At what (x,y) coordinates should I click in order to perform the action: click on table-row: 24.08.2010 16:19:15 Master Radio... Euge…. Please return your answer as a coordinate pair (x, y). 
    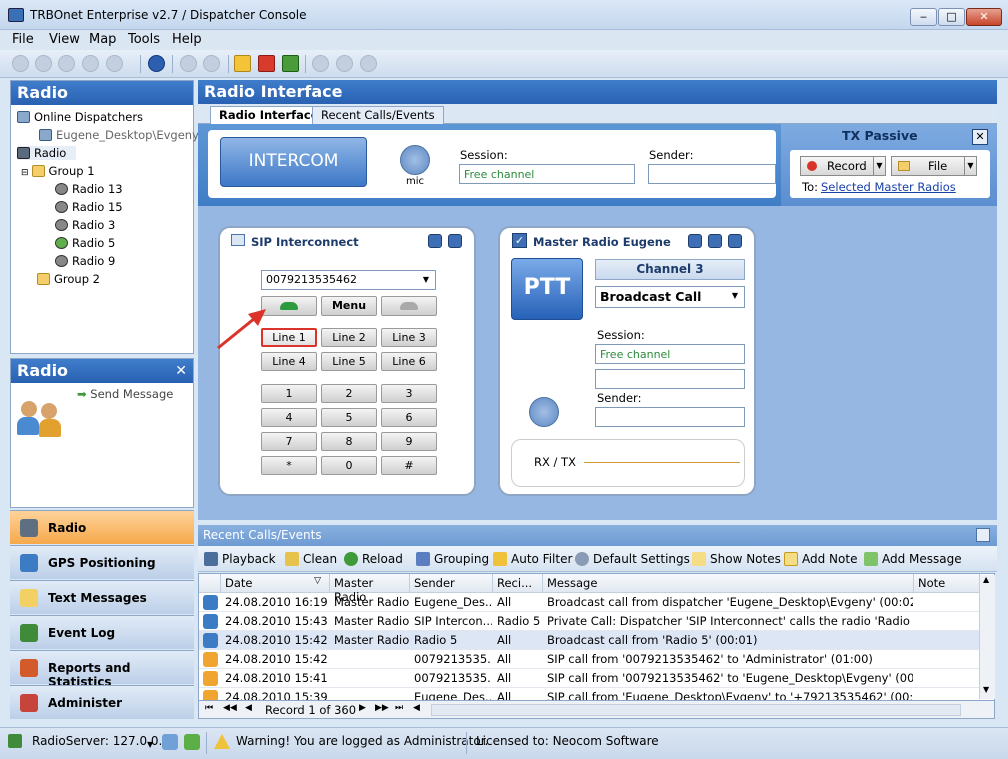
    Looking at the image, I should click on (590, 602).